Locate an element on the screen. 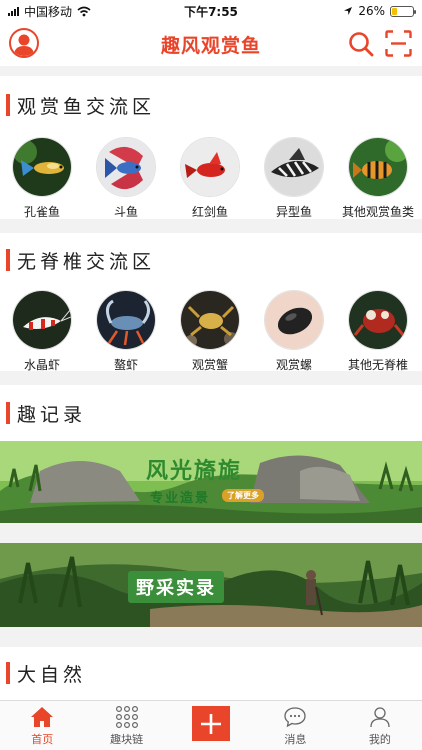 The image size is (422, 750). category-label: 异型鱼 is located at coordinates (293, 212).